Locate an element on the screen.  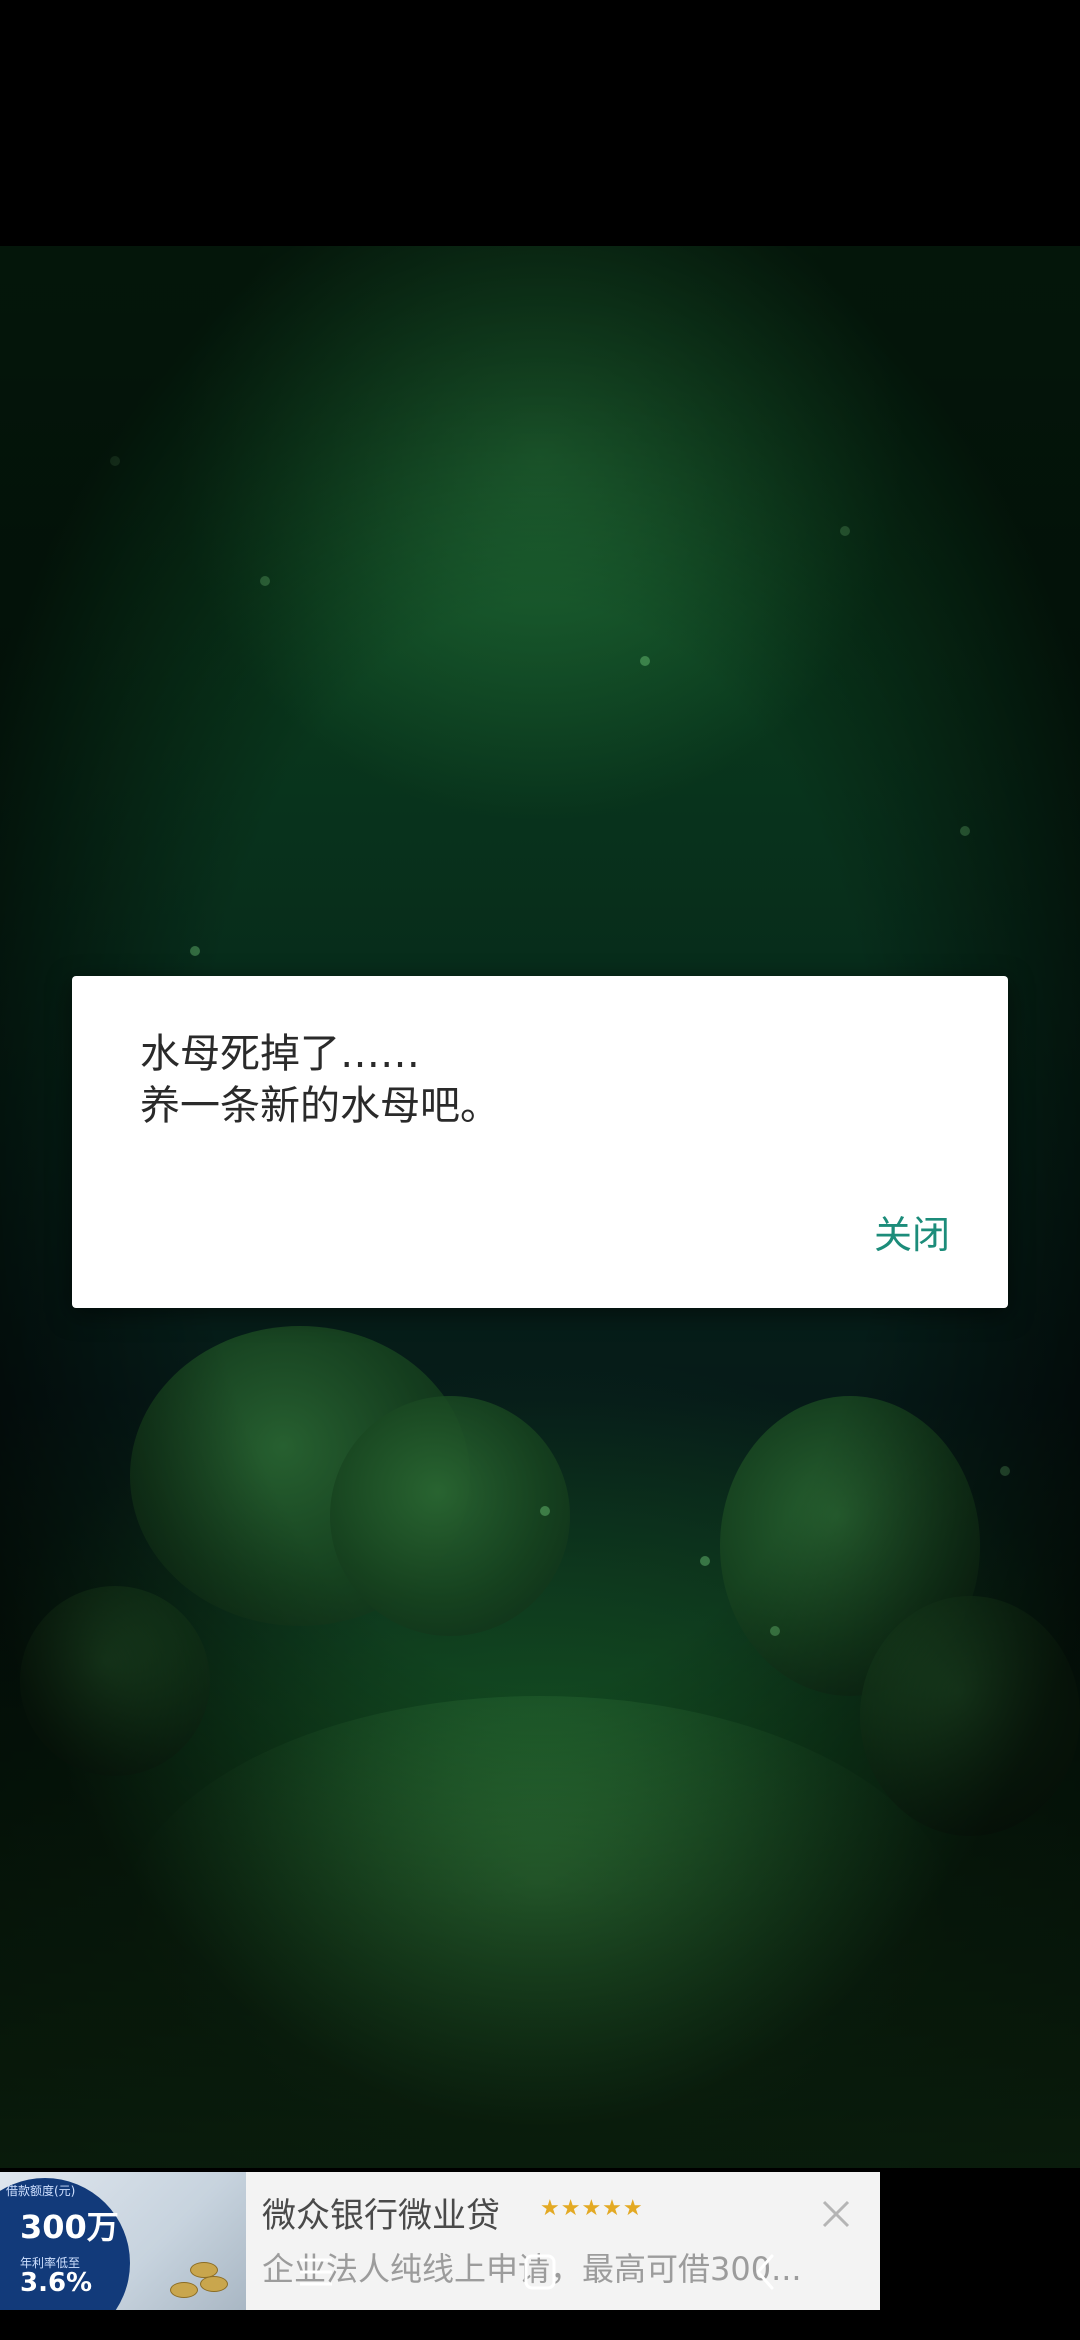
home-icon is located at coordinates (540, 2272).